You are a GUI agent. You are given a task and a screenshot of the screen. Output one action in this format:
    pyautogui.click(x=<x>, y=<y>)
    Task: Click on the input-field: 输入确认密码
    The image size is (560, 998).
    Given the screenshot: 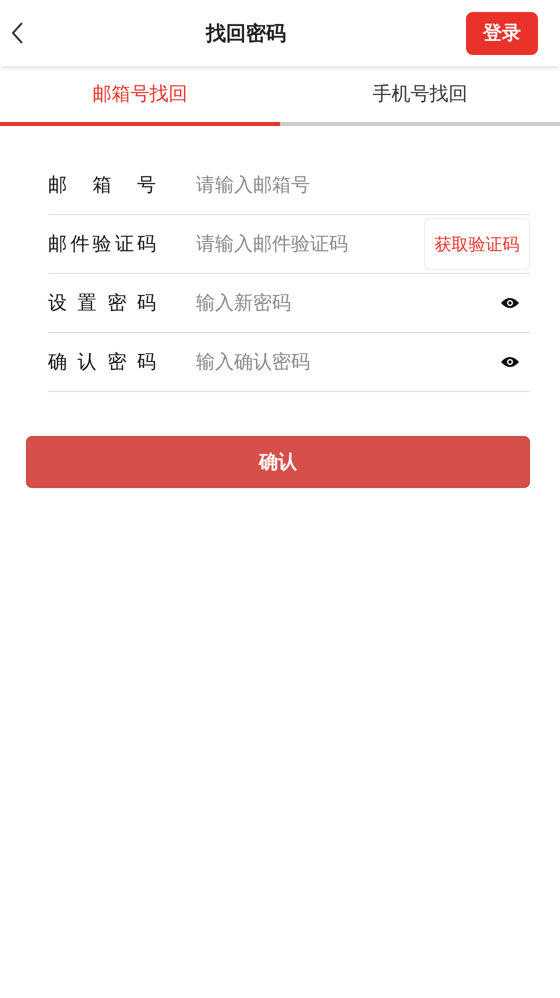 What is the action you would take?
    pyautogui.click(x=348, y=362)
    